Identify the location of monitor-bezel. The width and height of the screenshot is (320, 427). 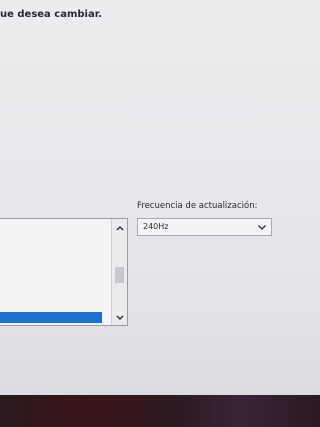
(160, 411).